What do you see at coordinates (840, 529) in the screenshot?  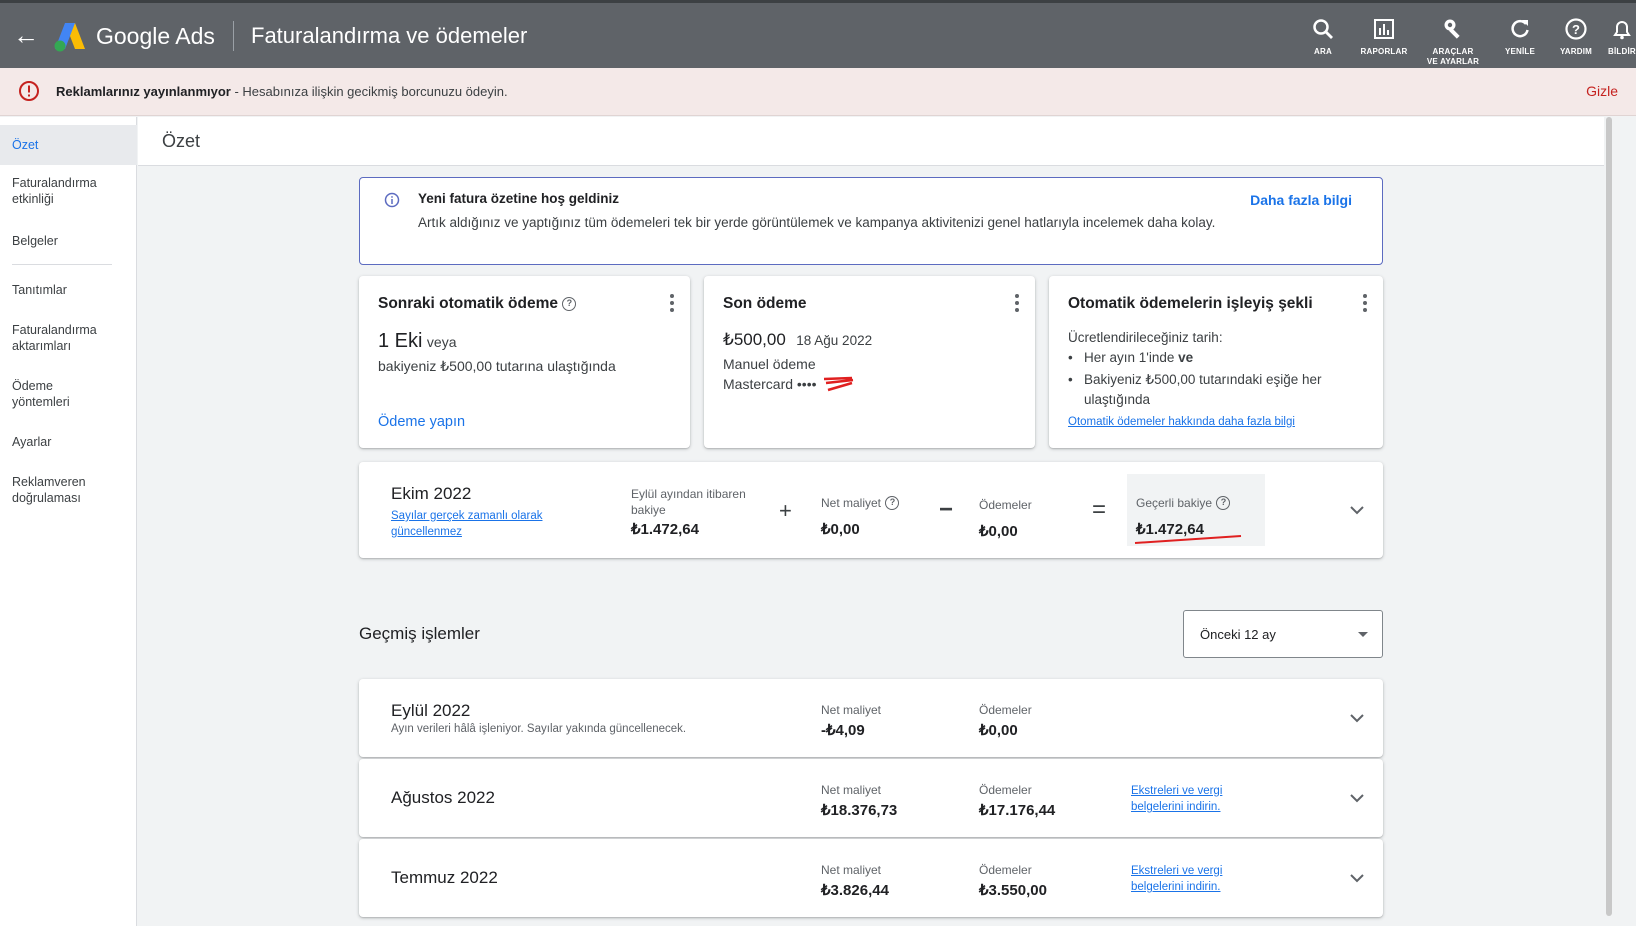 I see `net-cost-value: ₺0,00` at bounding box center [840, 529].